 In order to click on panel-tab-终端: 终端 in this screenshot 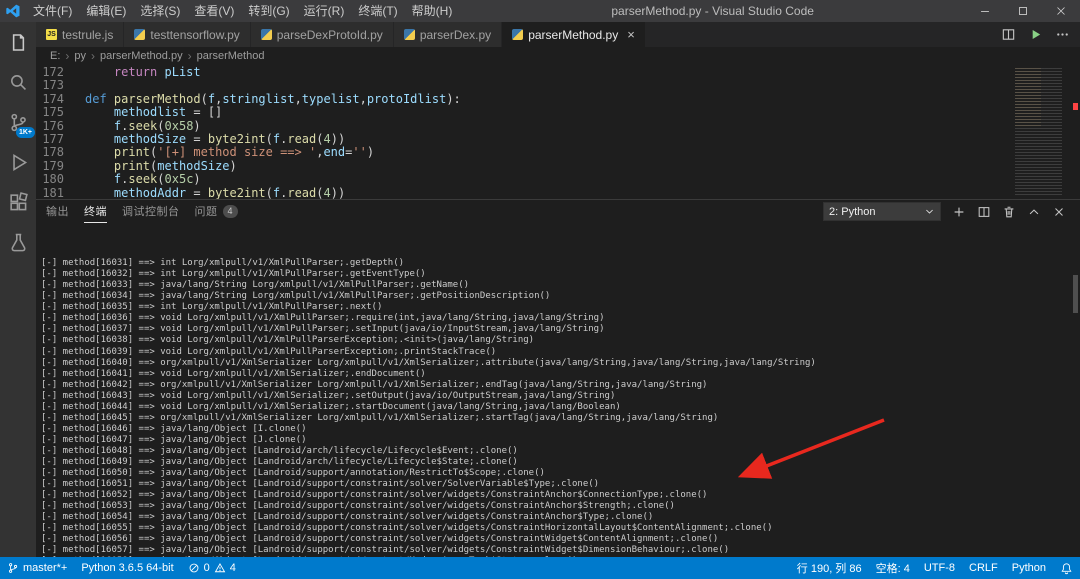, I will do `click(95, 211)`.